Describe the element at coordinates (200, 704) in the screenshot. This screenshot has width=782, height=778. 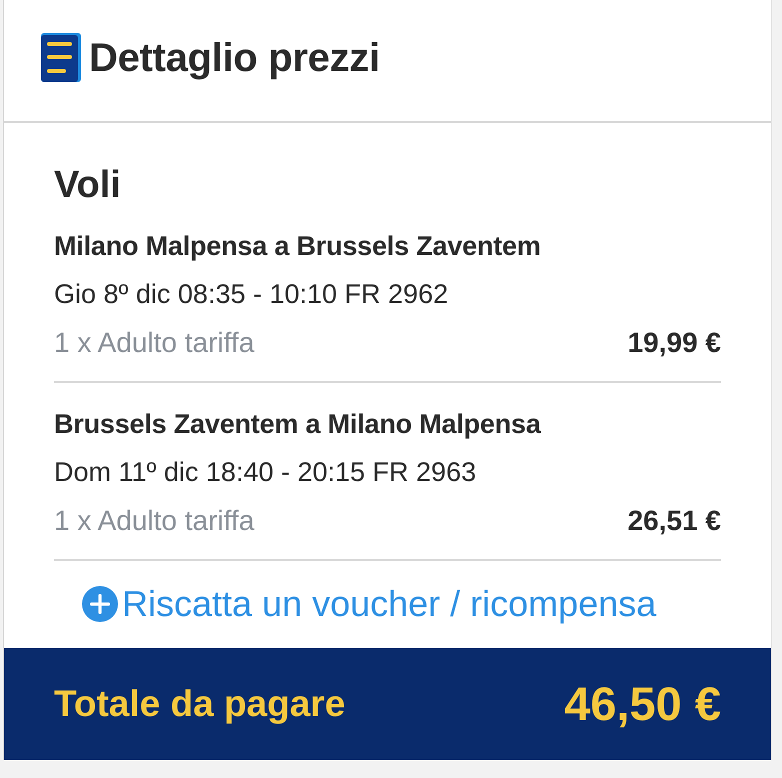
I see `total-label: Totale da pagare` at that location.